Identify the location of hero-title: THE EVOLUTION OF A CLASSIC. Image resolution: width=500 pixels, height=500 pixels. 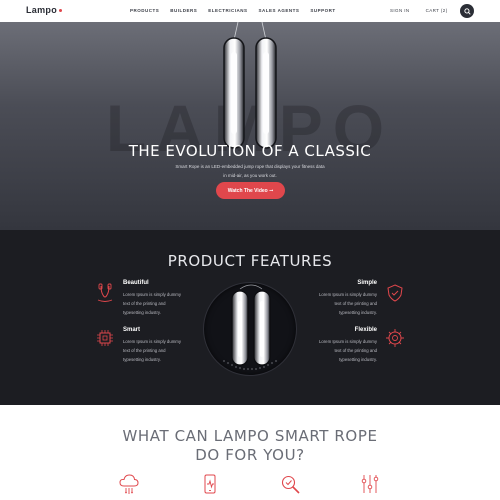
(250, 151).